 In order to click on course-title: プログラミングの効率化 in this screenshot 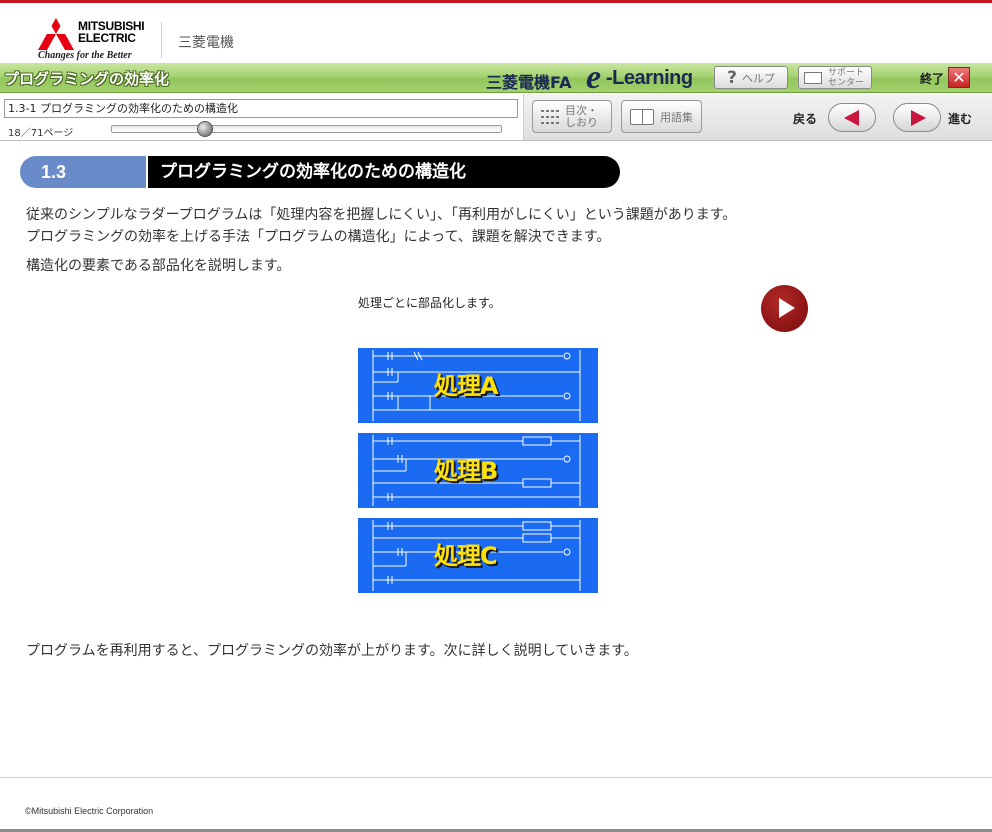, I will do `click(87, 79)`.